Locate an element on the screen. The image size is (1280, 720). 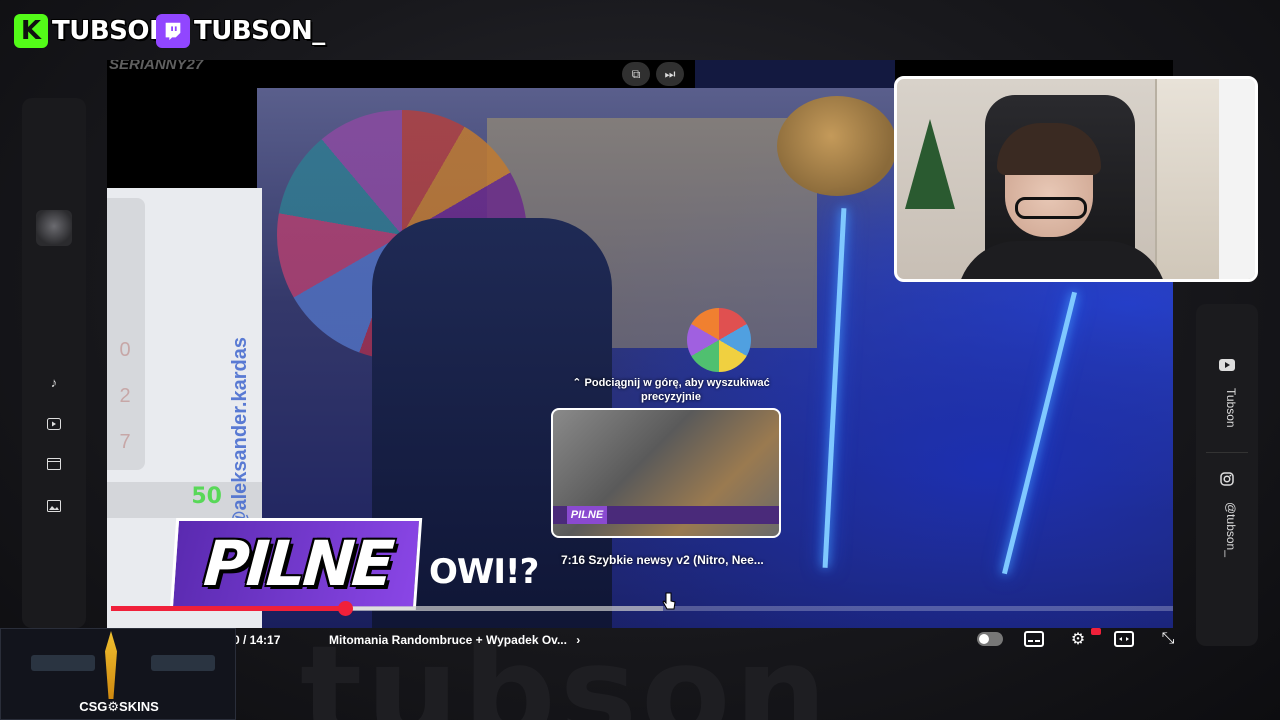
seek-preview-thumbnail: PILNE is located at coordinates (666, 473).